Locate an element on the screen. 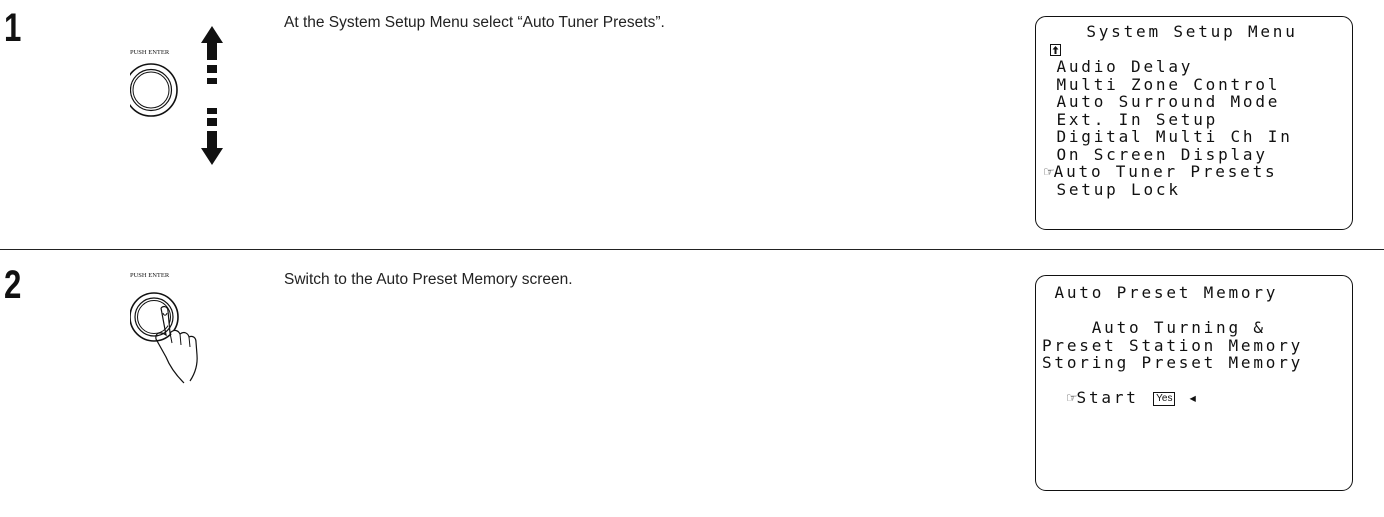  screen-title: Auto Preset Memory is located at coordinates (1166, 292).